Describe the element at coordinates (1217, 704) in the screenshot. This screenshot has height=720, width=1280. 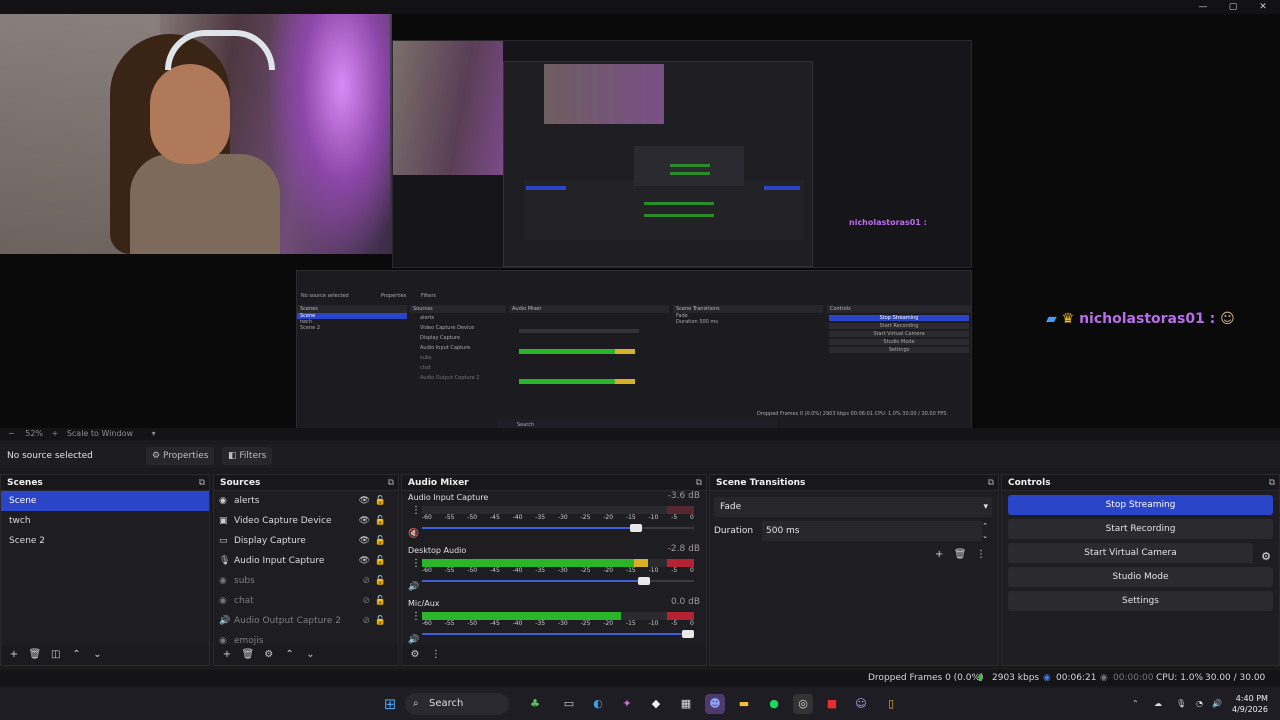
I see `volume-icon: 🔊` at that location.